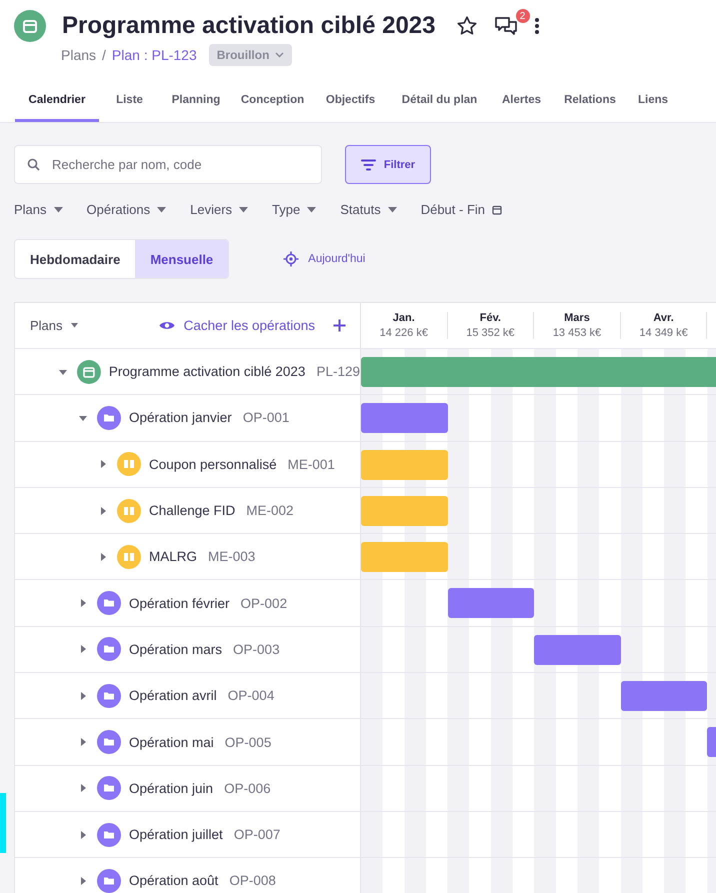  I want to click on filter-dropdown: Leviers, so click(219, 209).